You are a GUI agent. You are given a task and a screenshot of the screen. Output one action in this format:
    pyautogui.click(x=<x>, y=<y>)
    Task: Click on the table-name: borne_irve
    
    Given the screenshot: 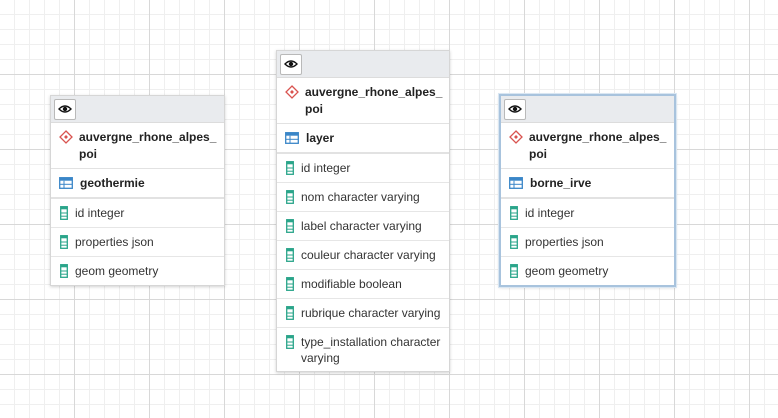 What is the action you would take?
    pyautogui.click(x=587, y=184)
    